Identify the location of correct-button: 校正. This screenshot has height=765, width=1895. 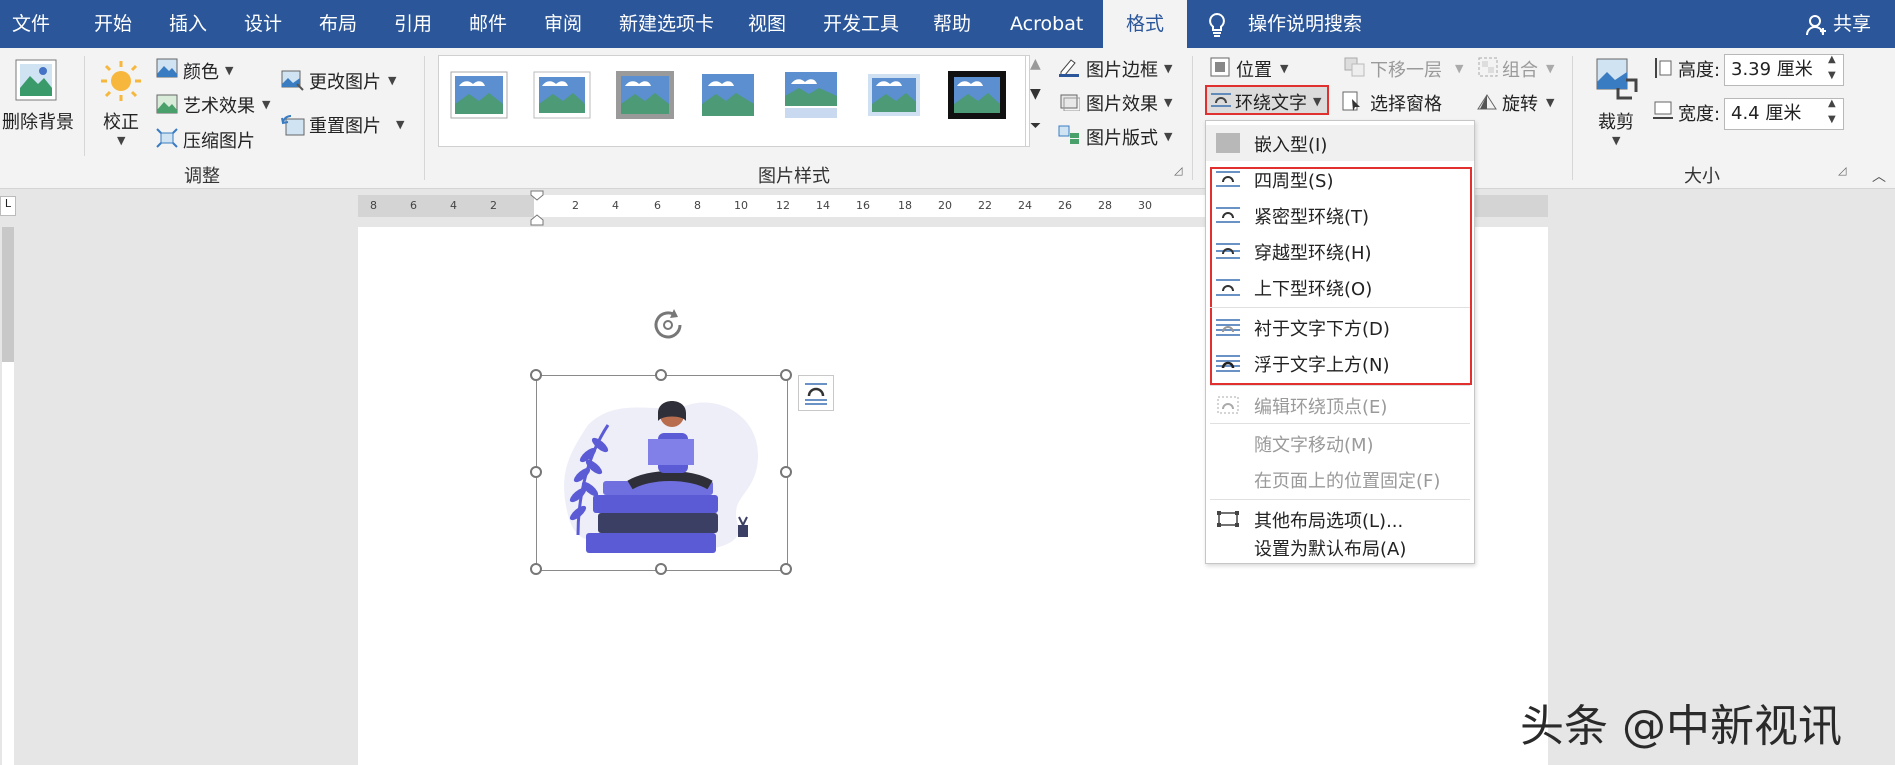
(121, 121).